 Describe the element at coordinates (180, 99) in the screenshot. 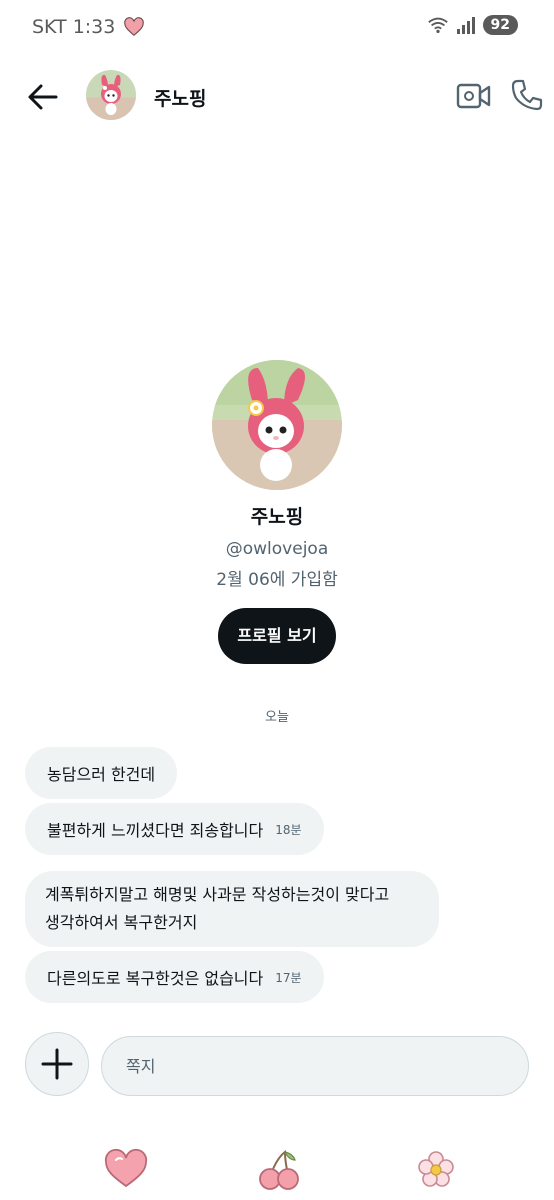

I see `header-username: 주노핑` at that location.